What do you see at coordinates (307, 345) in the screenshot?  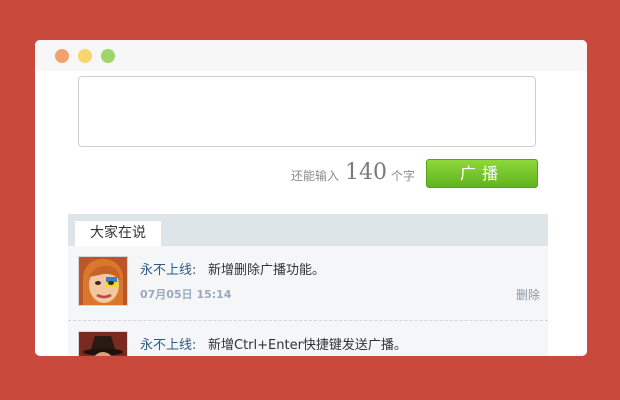 I see `post-content: 新增Ctrl+Enter快捷键发送广播。` at bounding box center [307, 345].